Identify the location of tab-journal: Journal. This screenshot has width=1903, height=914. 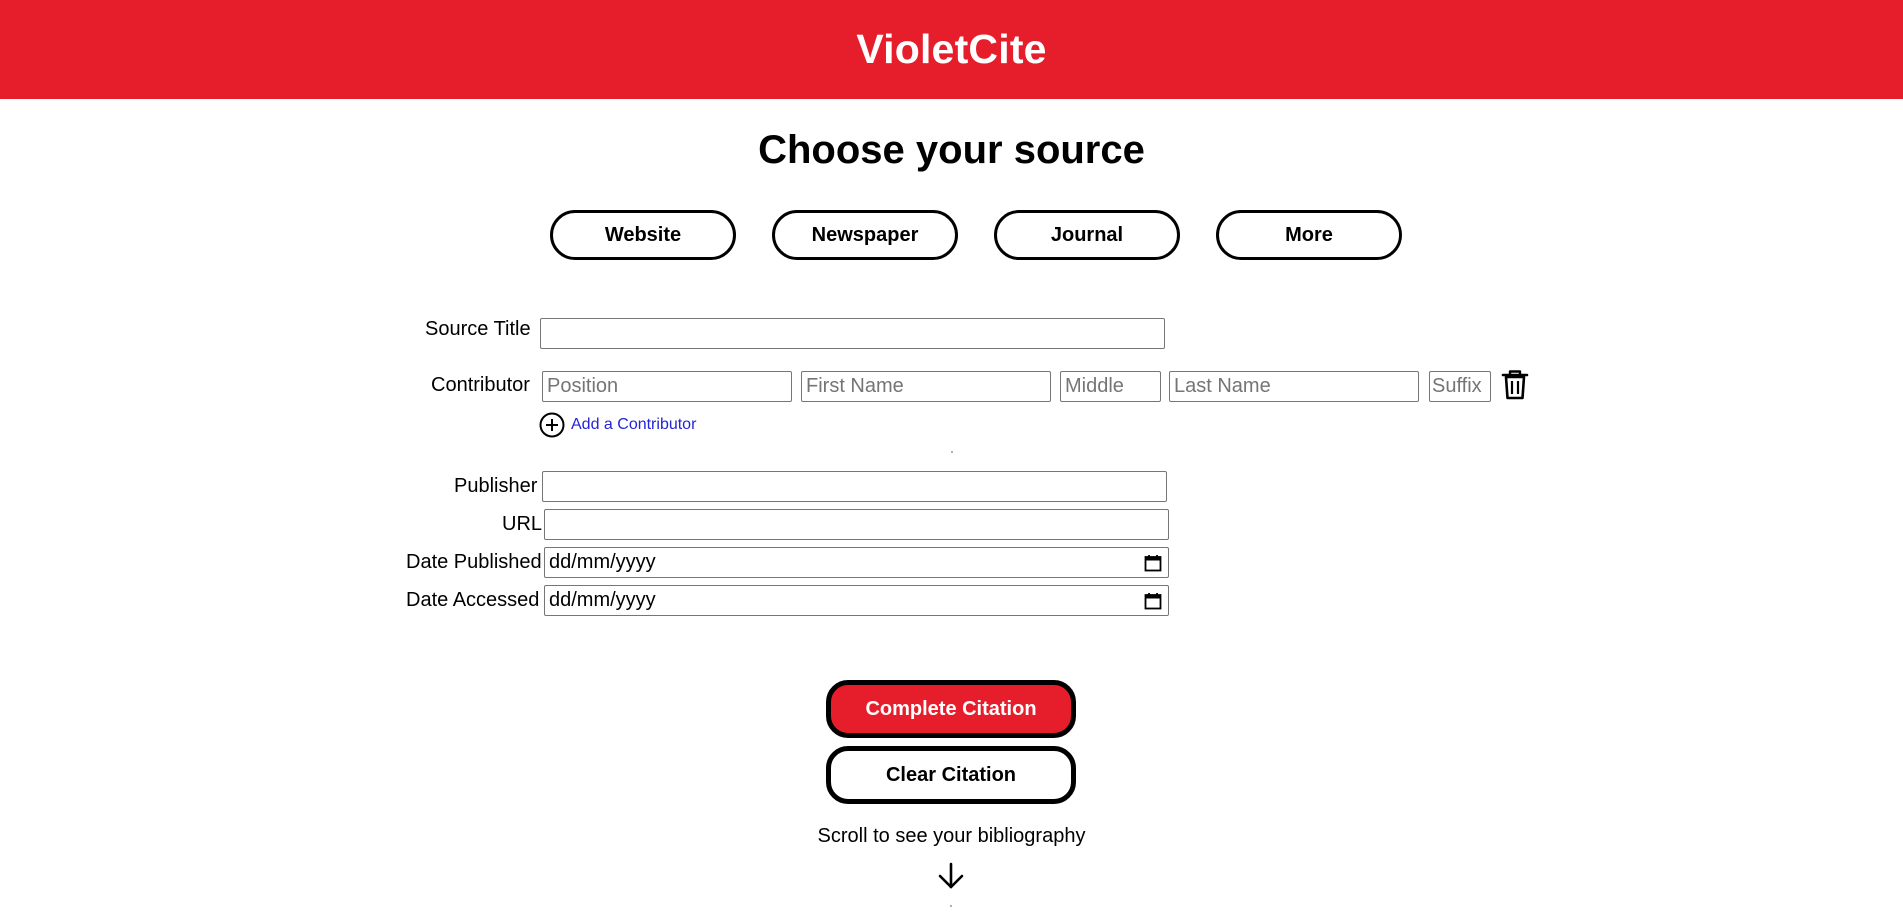
(1087, 235).